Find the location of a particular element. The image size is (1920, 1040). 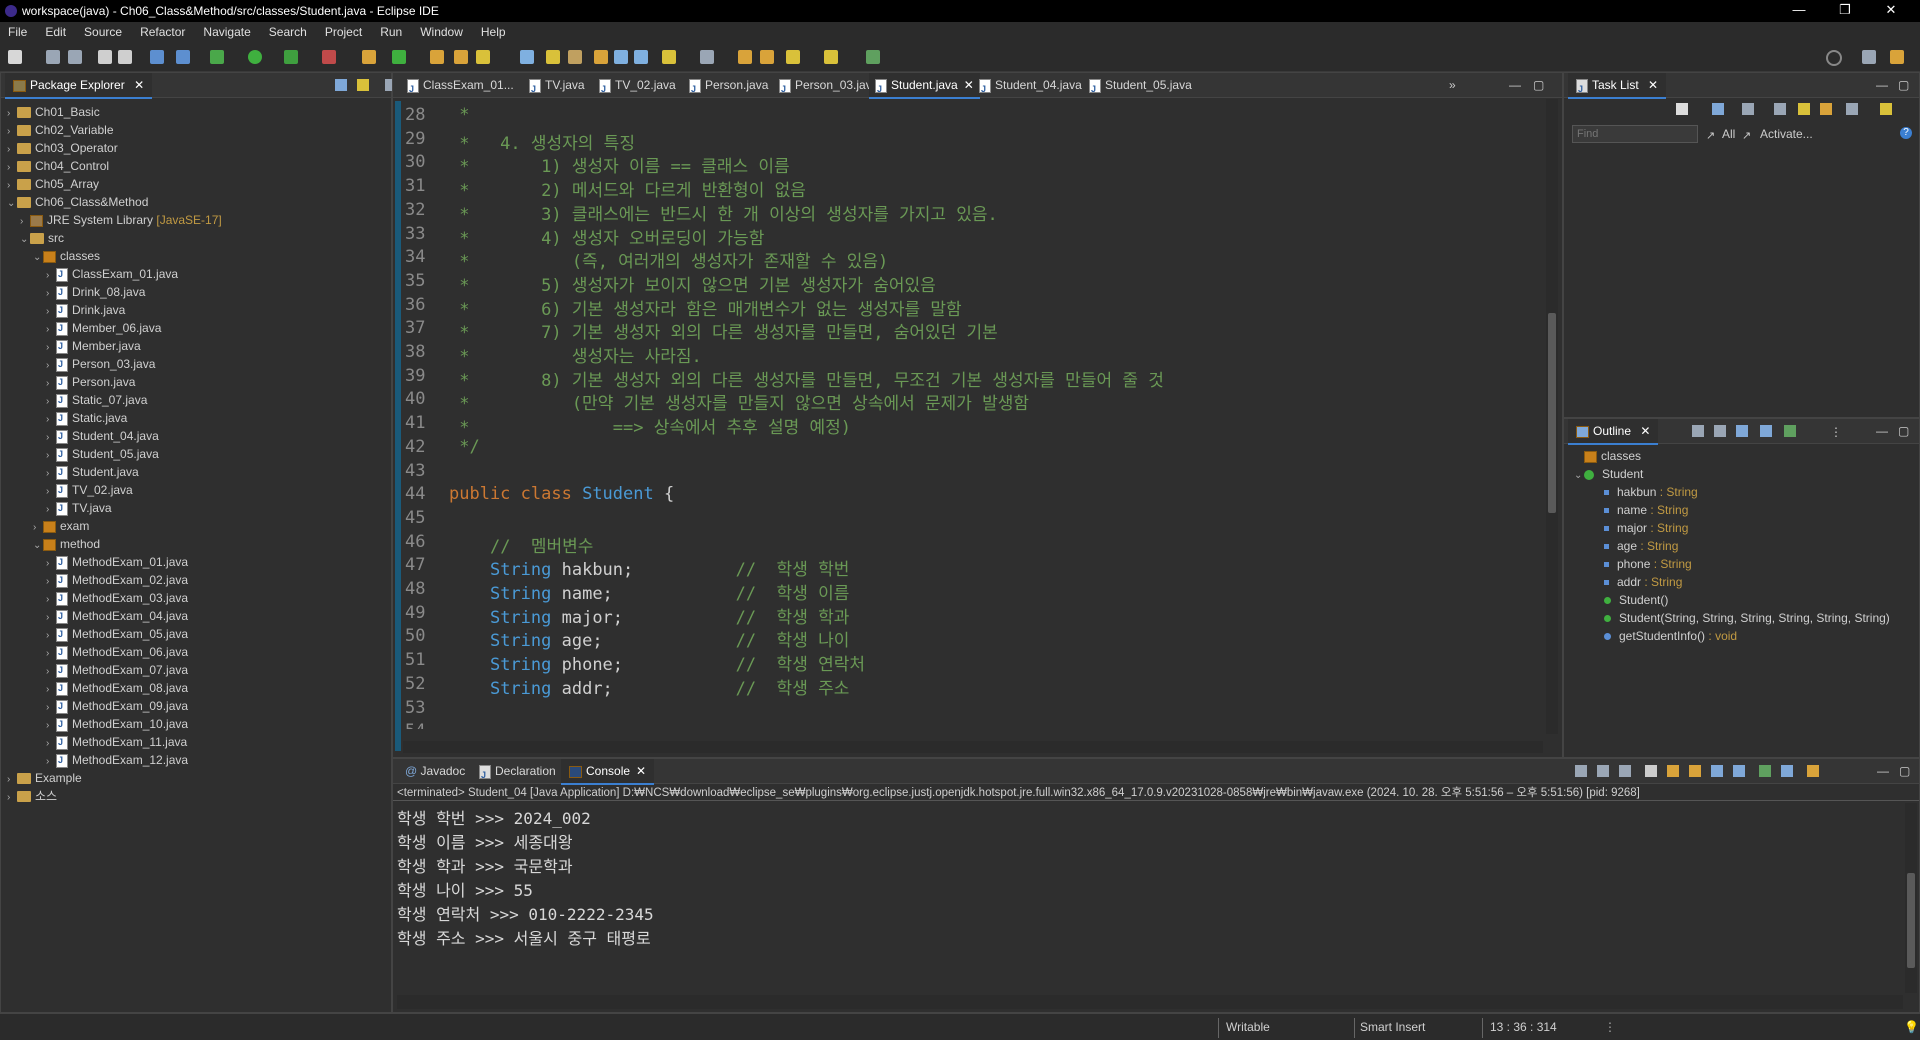

search-icon is located at coordinates (1834, 58).